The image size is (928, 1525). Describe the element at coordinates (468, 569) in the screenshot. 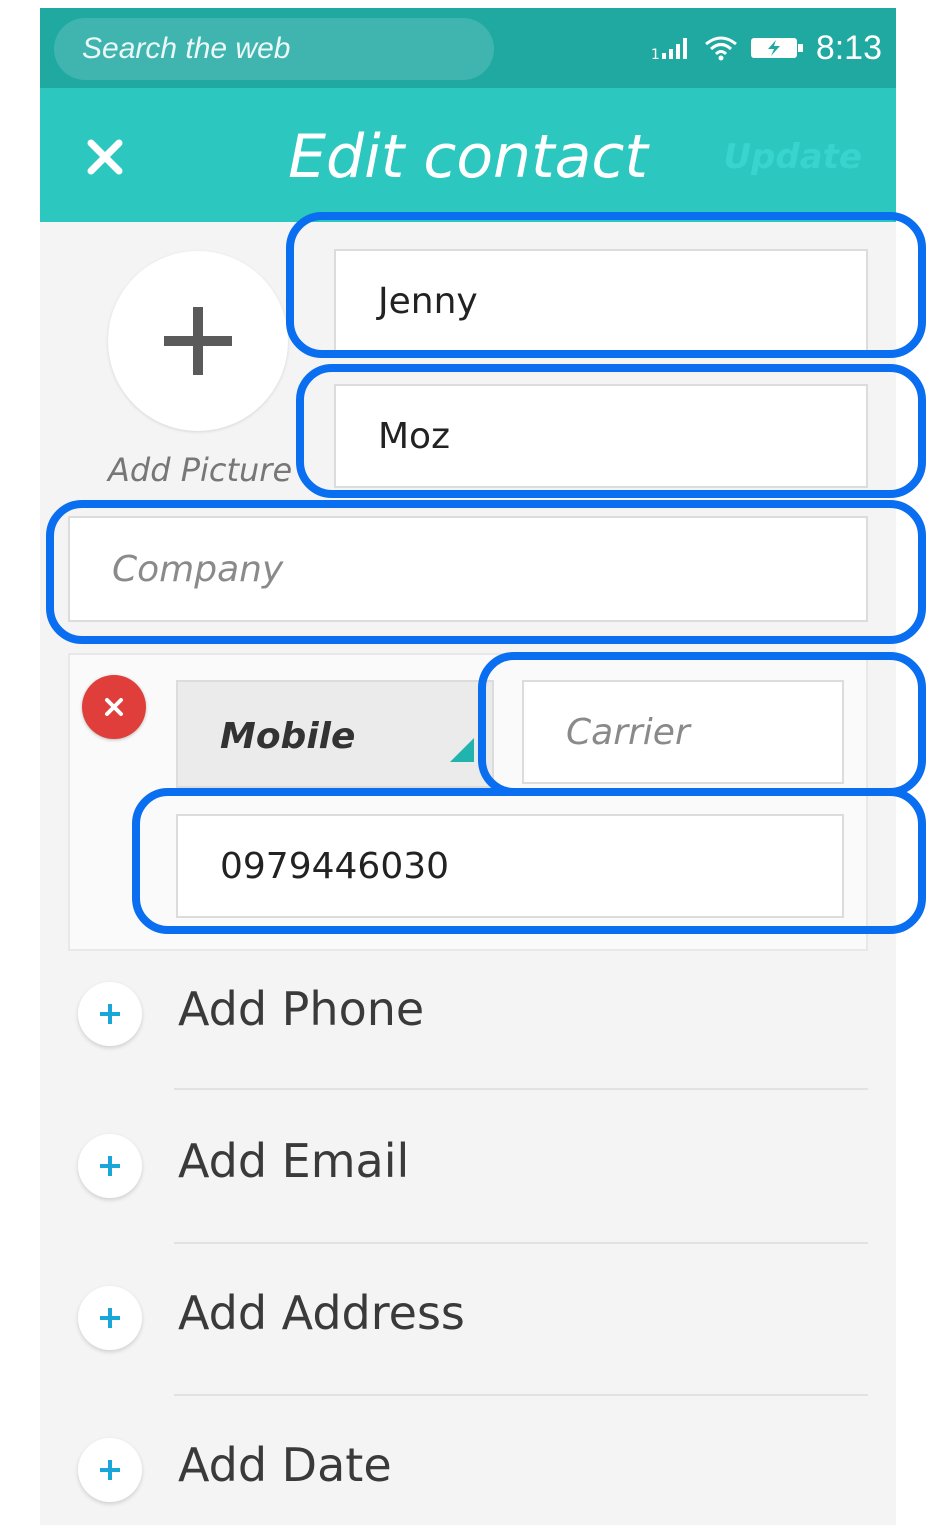

I see `company-field: Company` at that location.